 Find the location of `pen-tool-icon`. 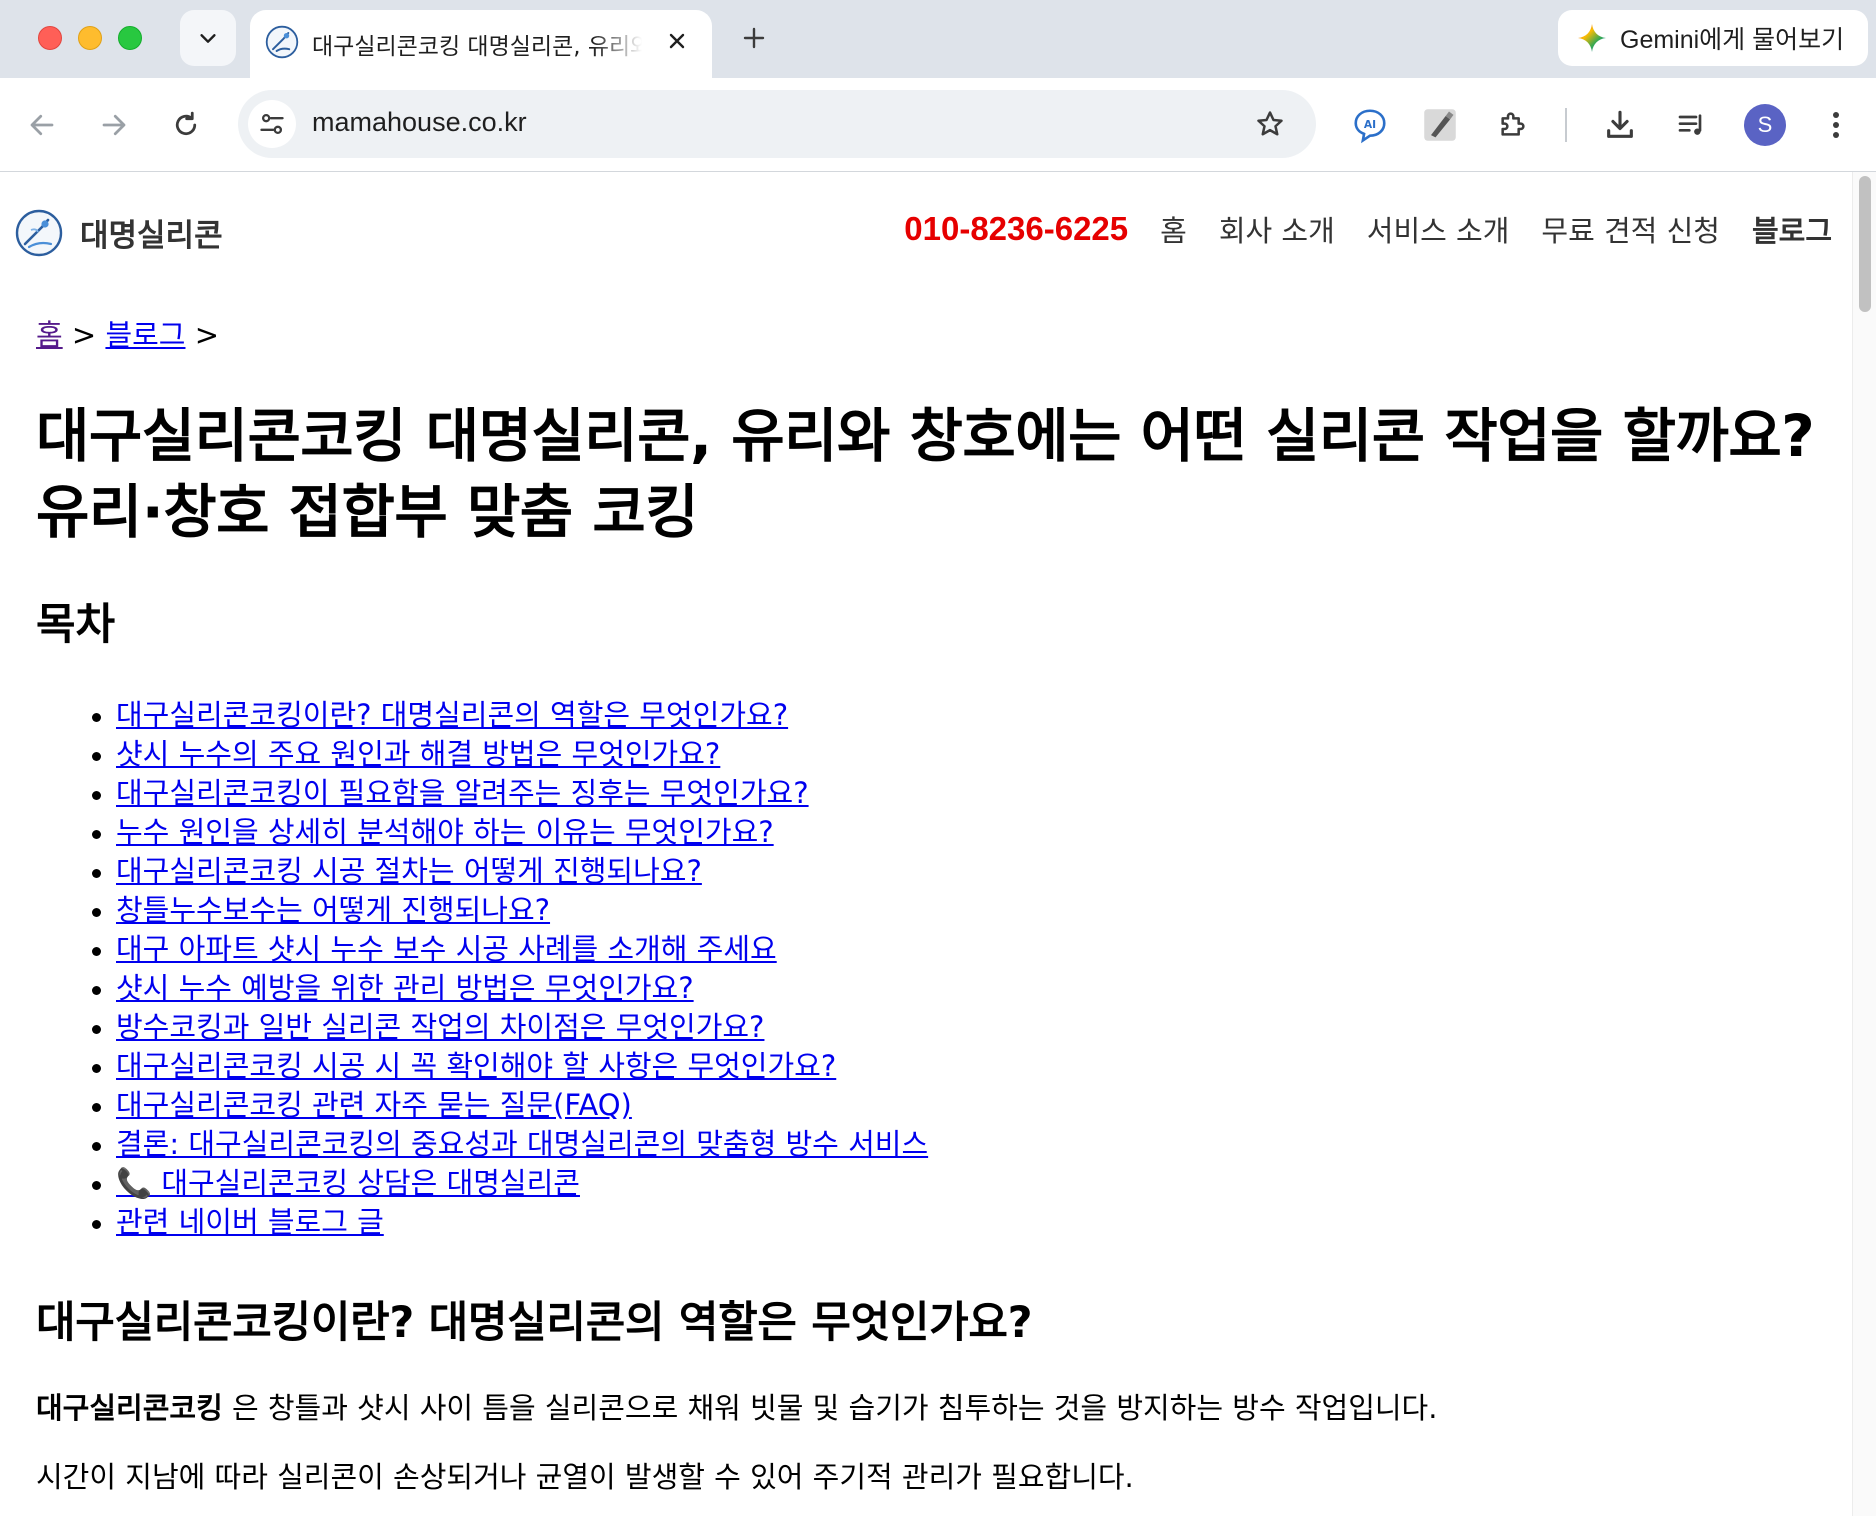

pen-tool-icon is located at coordinates (1440, 125).